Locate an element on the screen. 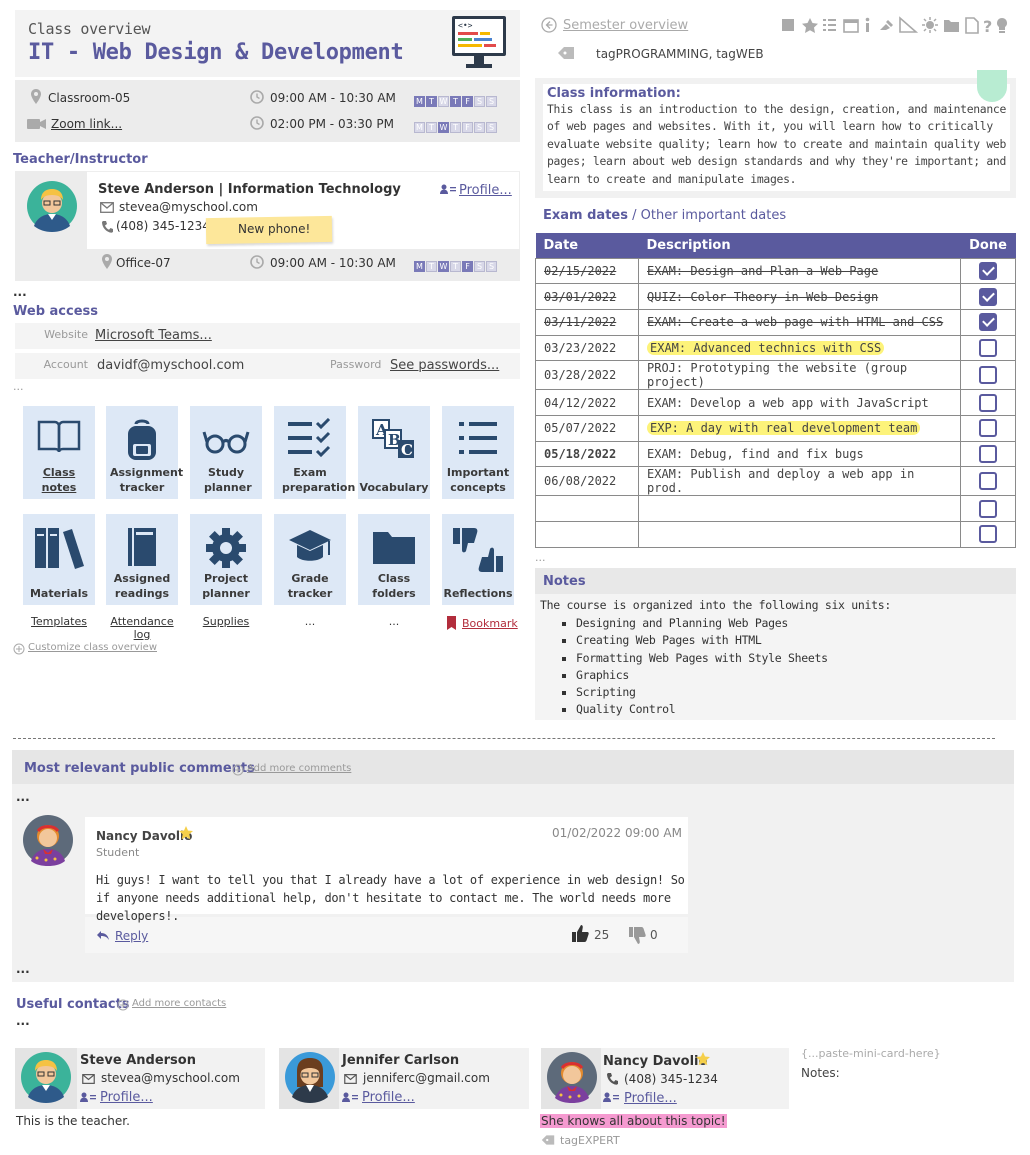 Image resolution: width=1030 pixels, height=1155 pixels. reply-icon is located at coordinates (103, 935).